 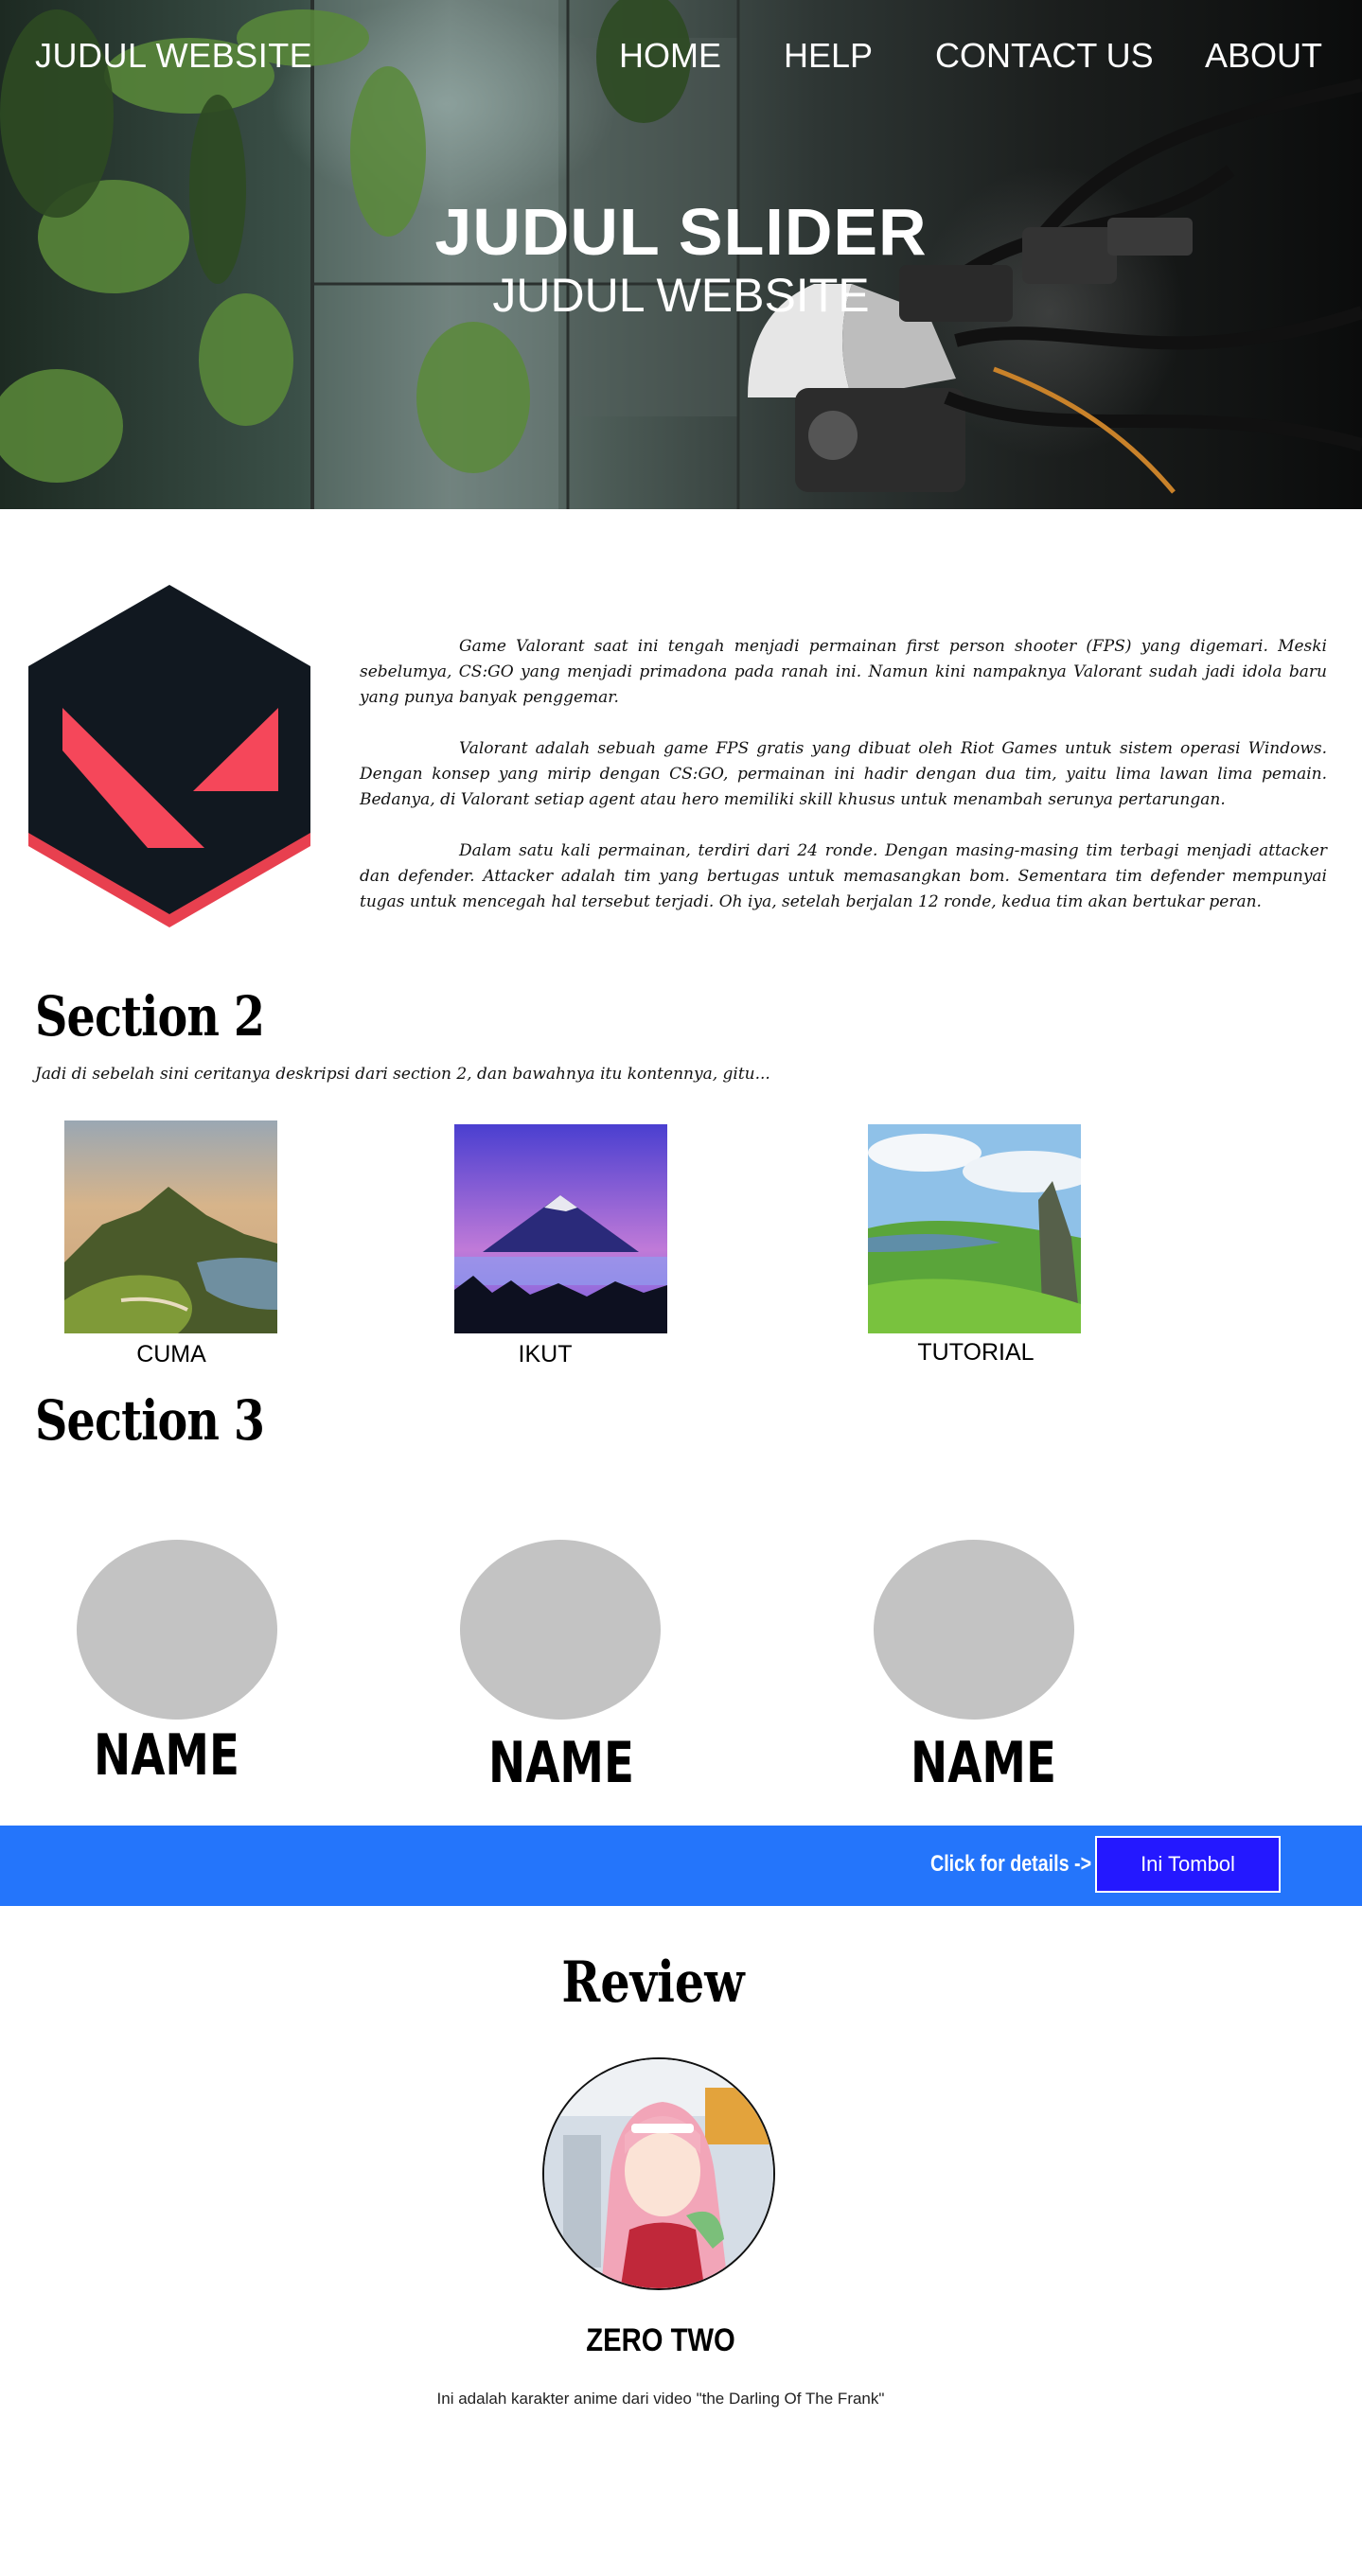 I want to click on thumbnail-label: IKUT, so click(x=546, y=1354).